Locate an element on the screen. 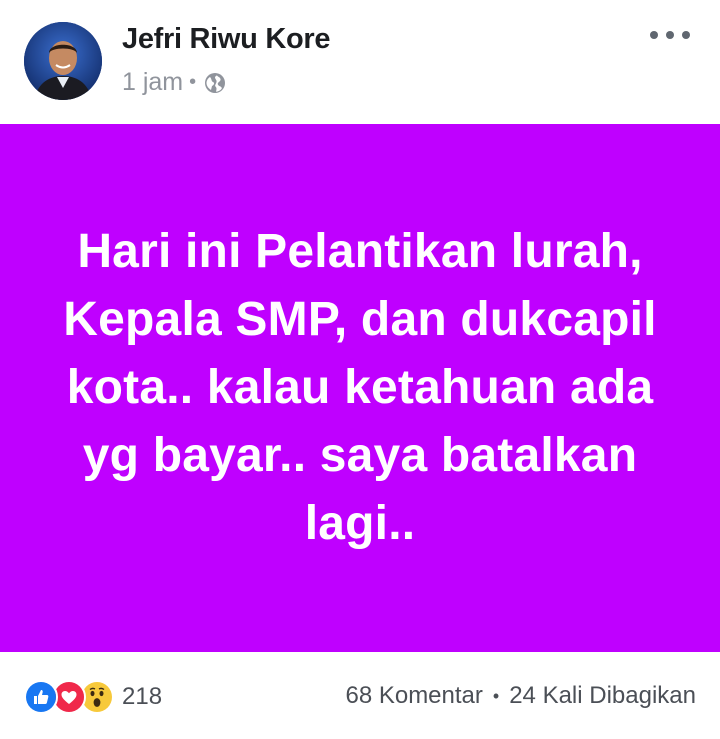 The width and height of the screenshot is (720, 739). reactions-summary: 218 is located at coordinates (93, 697).